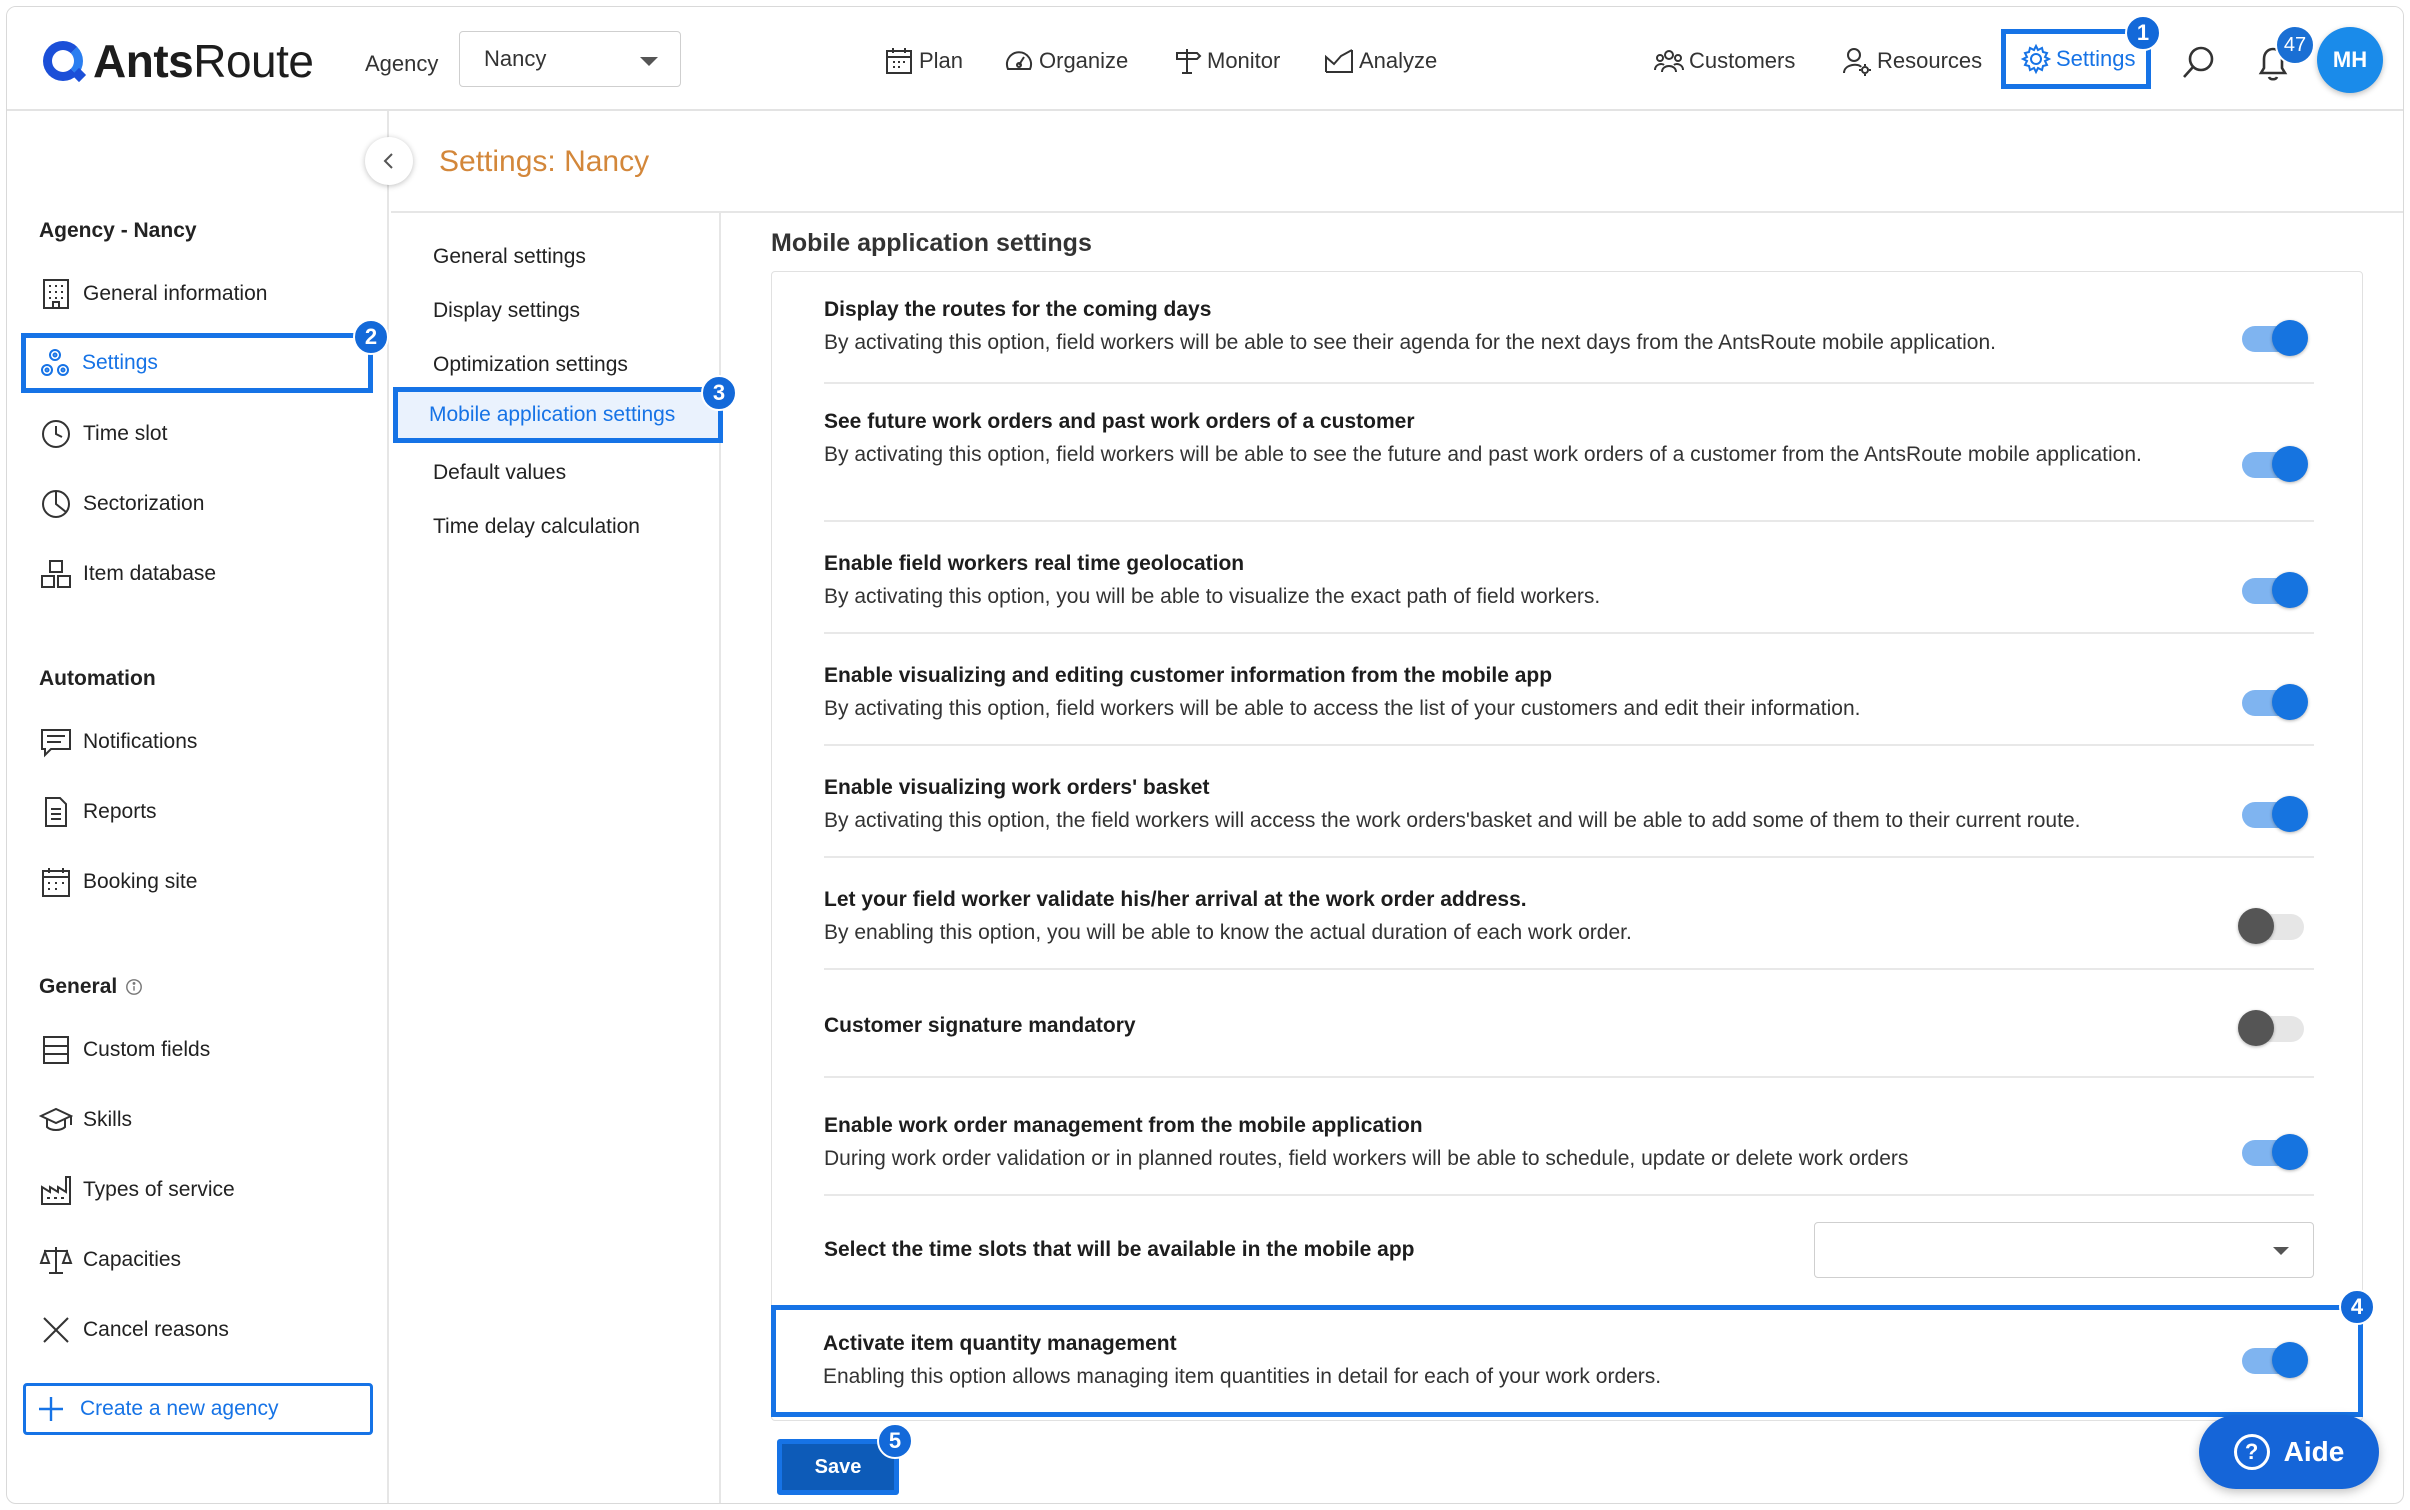 The image size is (2410, 1510). Describe the element at coordinates (719, 393) in the screenshot. I see `callout-badge: 3` at that location.